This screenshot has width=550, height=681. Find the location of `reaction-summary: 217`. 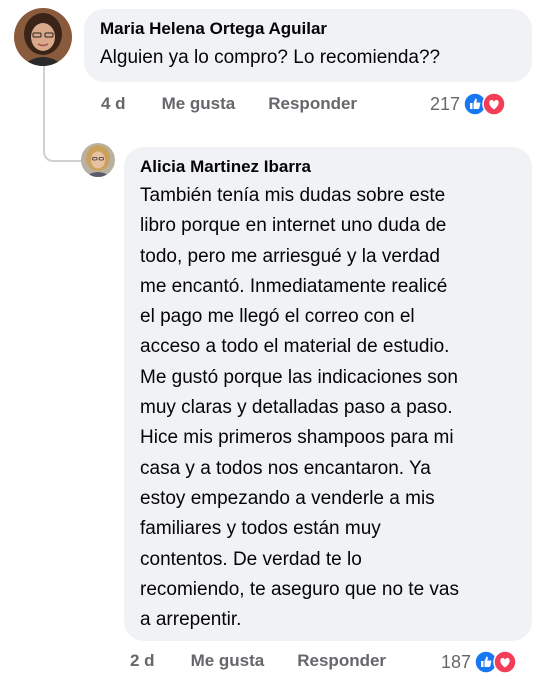

reaction-summary: 217 is located at coordinates (468, 104).